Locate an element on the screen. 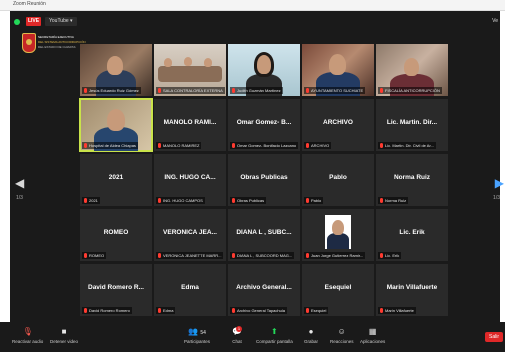 The height and width of the screenshot is (352, 505). participant-tile: Obras Publicas Obras Publicas is located at coordinates (264, 180).